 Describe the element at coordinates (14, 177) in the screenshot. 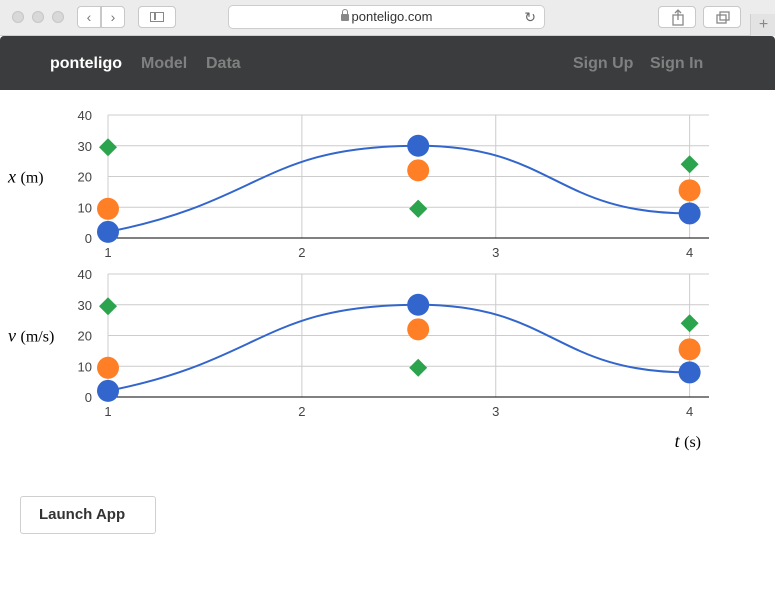

I see `y-axis-var: x` at that location.